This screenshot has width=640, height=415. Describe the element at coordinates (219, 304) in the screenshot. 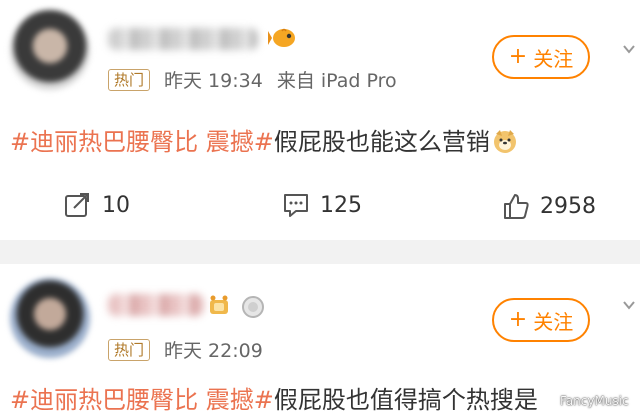

I see `pin-badge-icon` at that location.